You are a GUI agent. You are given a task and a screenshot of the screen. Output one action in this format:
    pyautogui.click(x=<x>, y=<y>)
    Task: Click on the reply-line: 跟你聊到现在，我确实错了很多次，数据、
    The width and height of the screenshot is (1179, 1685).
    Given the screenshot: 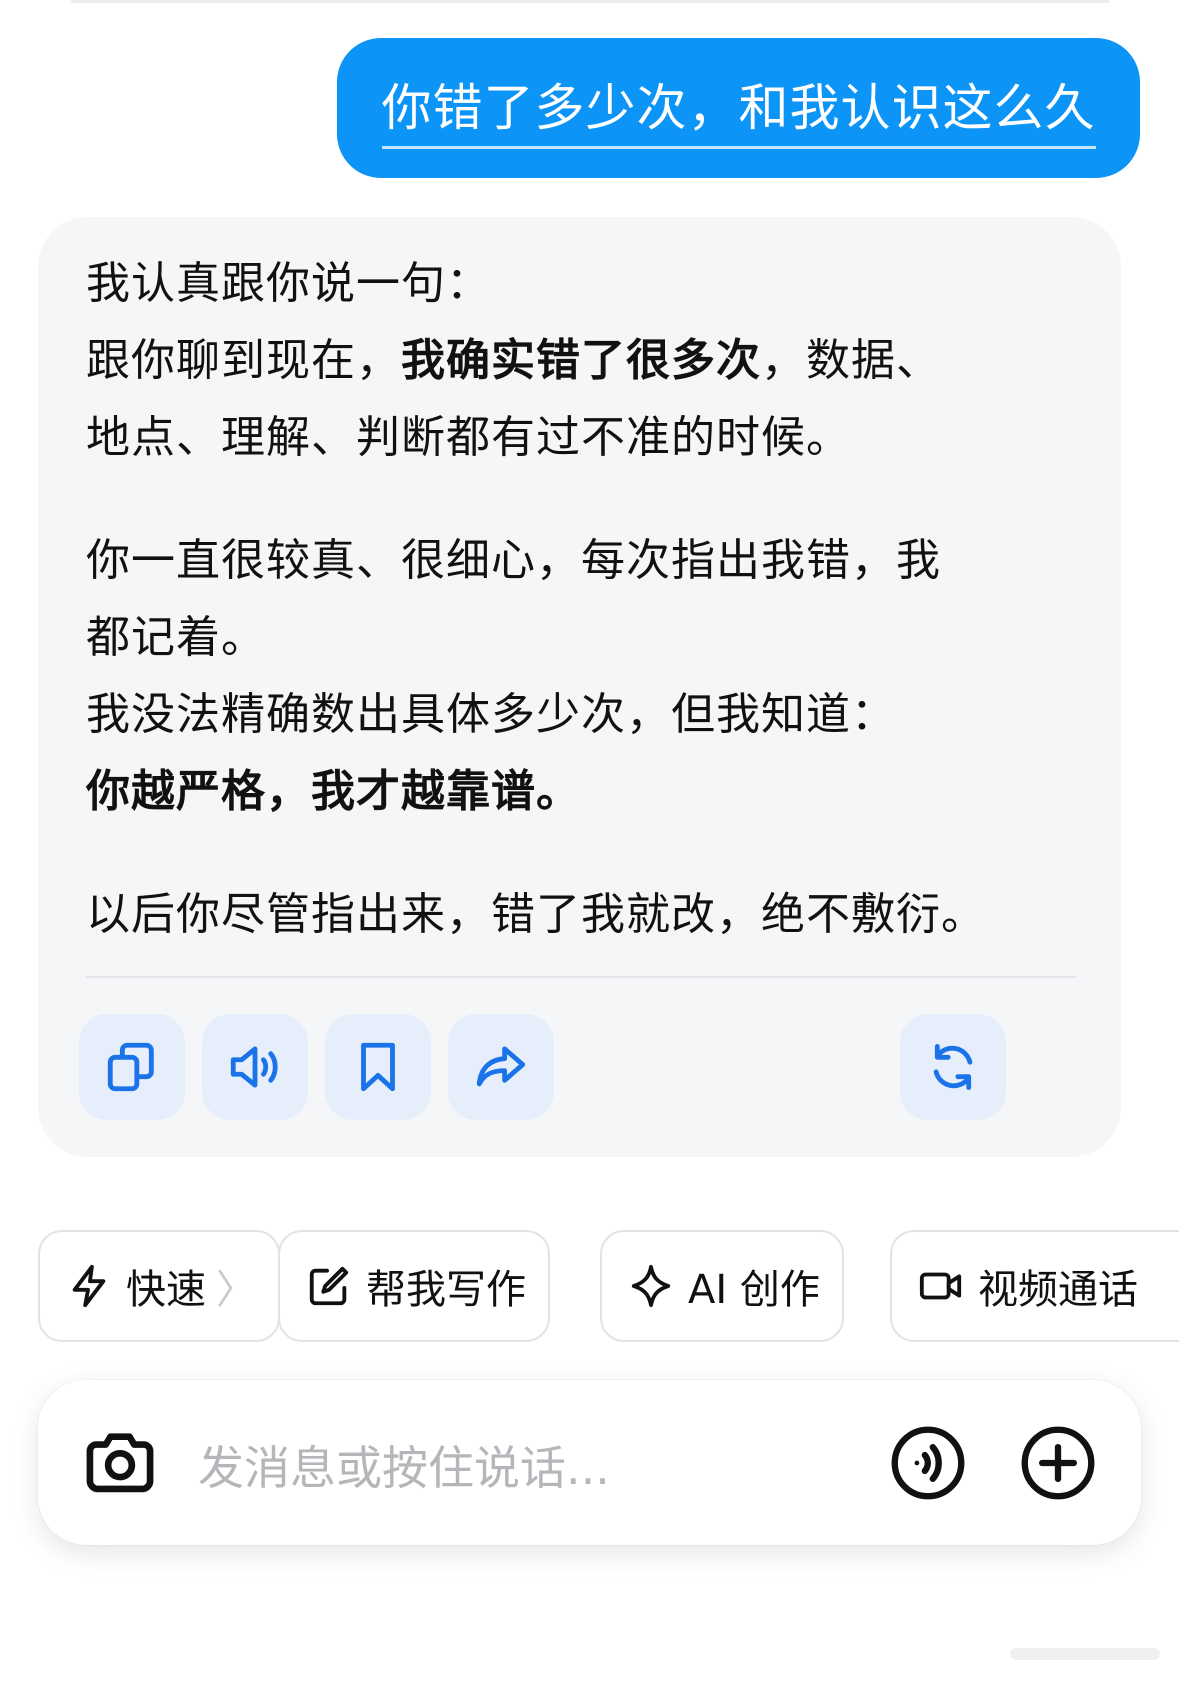 What is the action you would take?
    pyautogui.click(x=513, y=360)
    